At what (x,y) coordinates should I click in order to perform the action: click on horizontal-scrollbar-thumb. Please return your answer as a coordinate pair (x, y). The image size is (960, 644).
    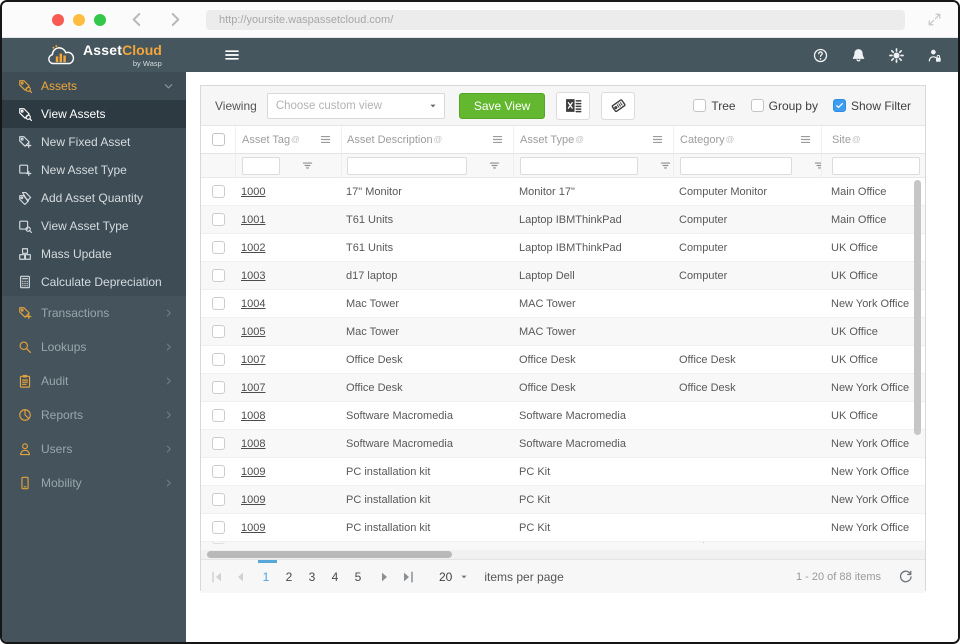
    Looking at the image, I should click on (329, 554).